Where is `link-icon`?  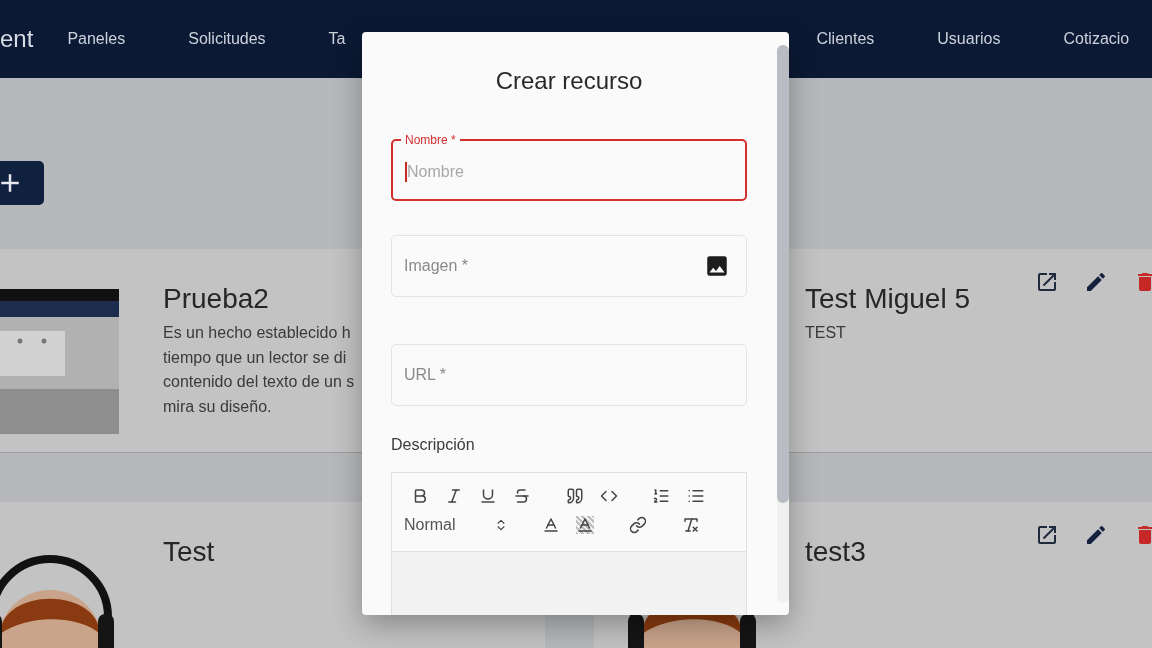
link-icon is located at coordinates (638, 525).